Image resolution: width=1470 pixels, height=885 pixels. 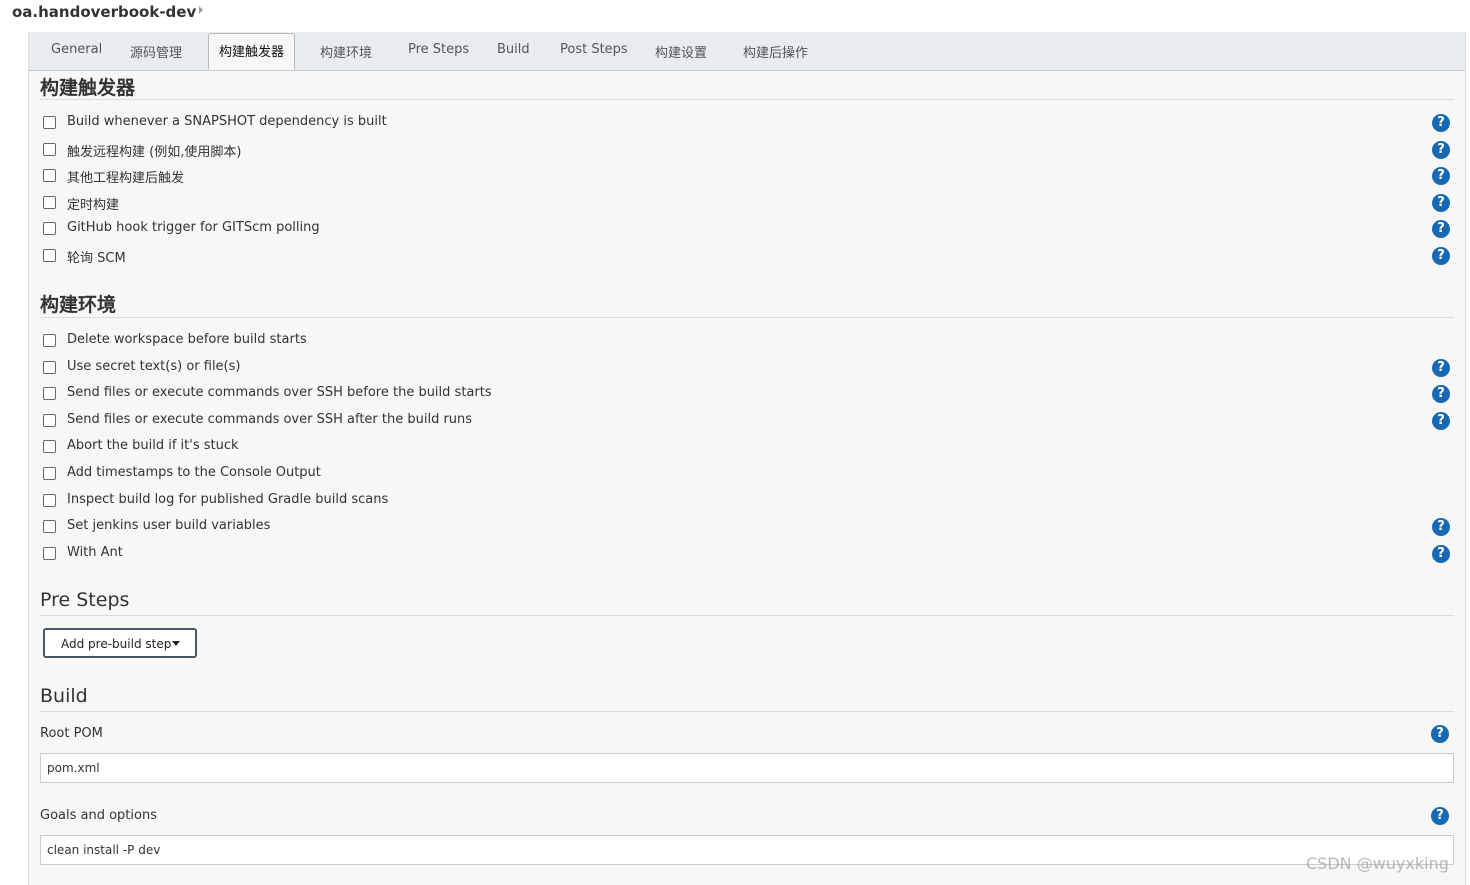 I want to click on breadcrumb-chevron-icon, so click(x=201, y=10).